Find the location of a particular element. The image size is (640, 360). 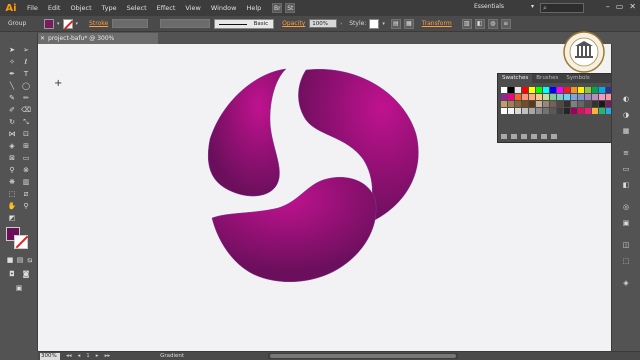

screen-mode-icon: ▣ is located at coordinates (19, 288).